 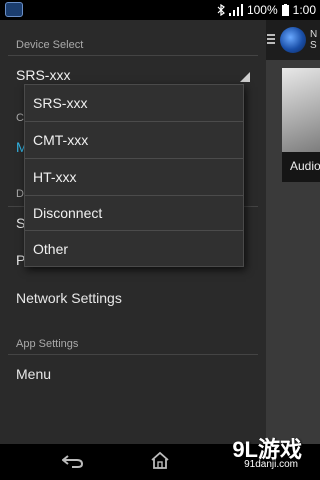 I want to click on battery-level: 100%, so click(x=262, y=10).